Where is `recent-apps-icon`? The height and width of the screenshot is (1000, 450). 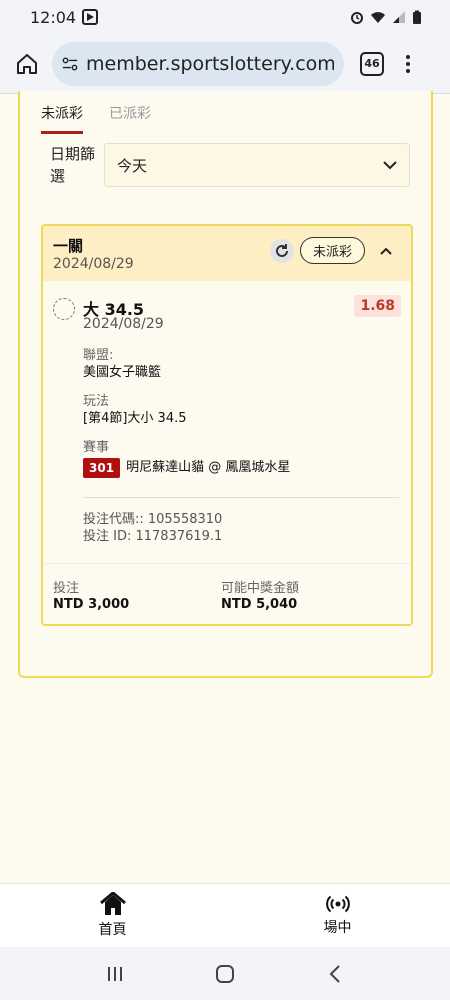
recent-apps-icon is located at coordinates (115, 973).